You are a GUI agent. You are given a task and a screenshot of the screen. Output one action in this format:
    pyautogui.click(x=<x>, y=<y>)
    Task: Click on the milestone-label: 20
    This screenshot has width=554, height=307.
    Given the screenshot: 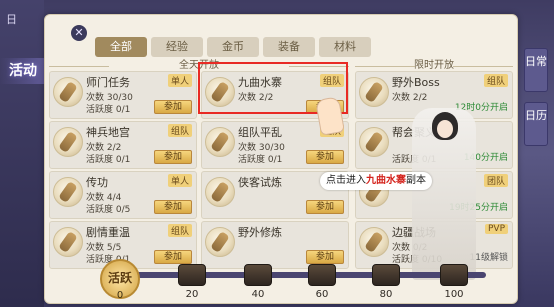 What is the action you would take?
    pyautogui.click(x=192, y=294)
    